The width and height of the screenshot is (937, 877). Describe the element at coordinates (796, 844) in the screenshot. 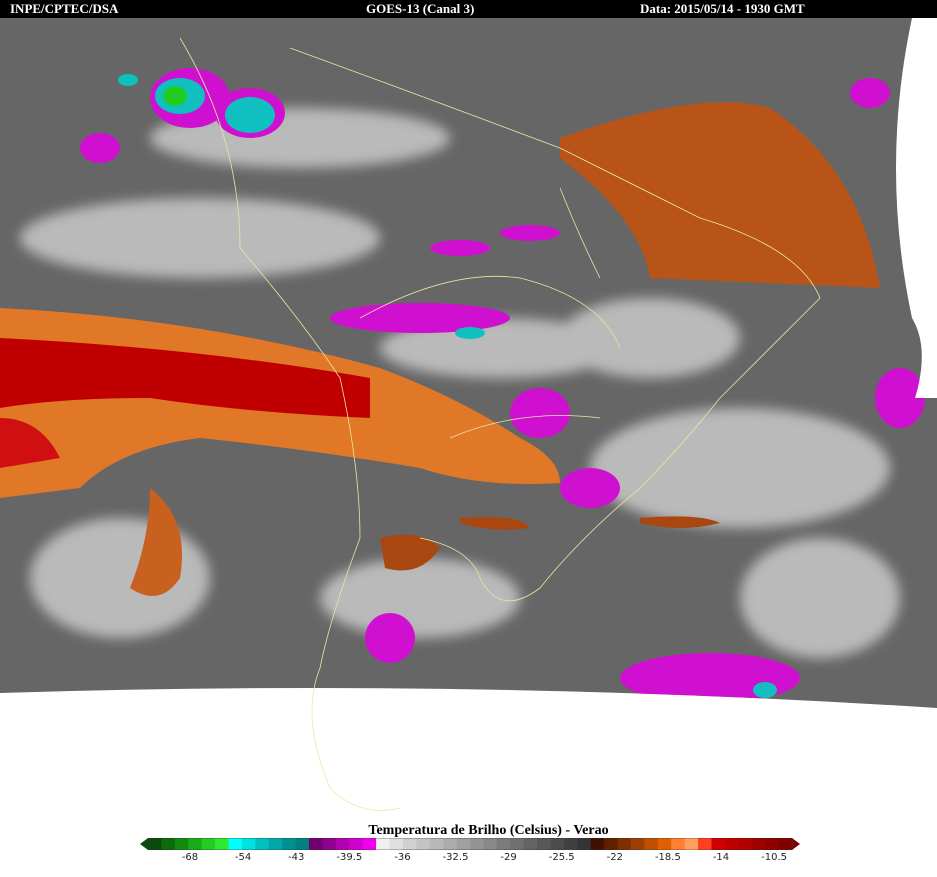

I see `colorbar-right-arrow` at that location.